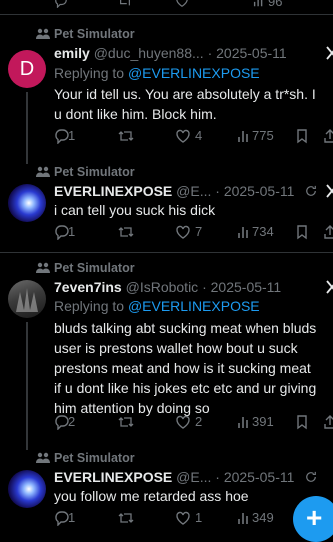  I want to click on compose-icon: +, so click(314, 517).